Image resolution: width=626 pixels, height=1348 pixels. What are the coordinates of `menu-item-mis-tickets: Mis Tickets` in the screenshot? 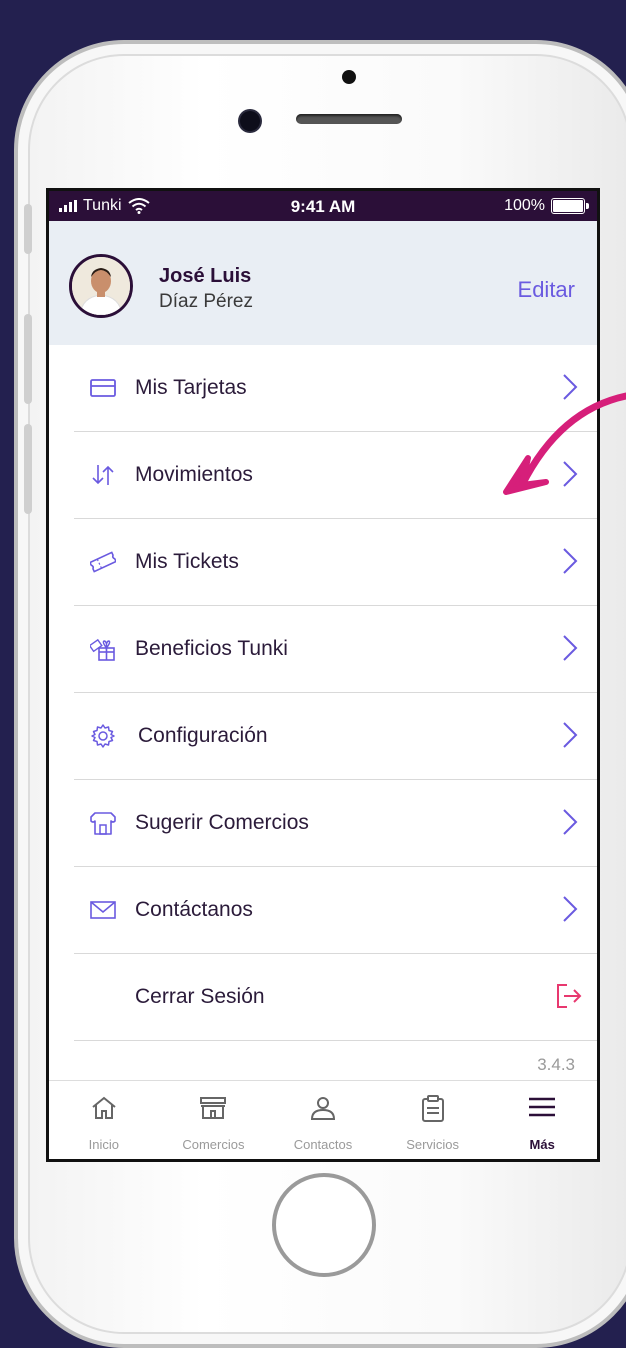 It's located at (335, 562).